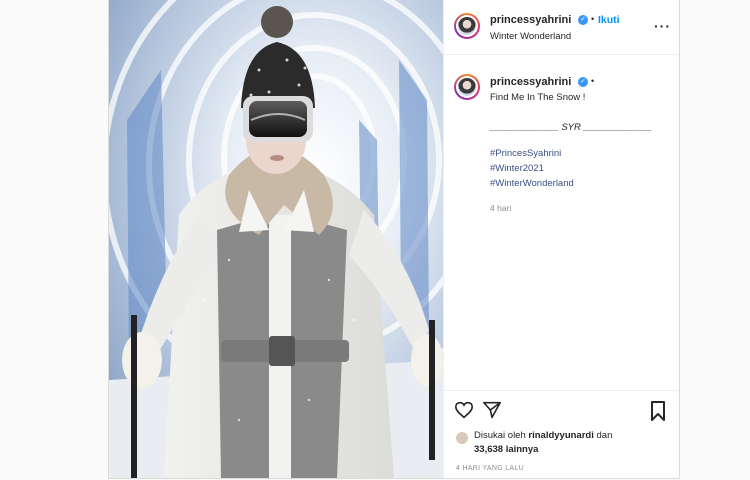 The height and width of the screenshot is (480, 750). I want to click on more-horizontal-icon: ···, so click(662, 26).